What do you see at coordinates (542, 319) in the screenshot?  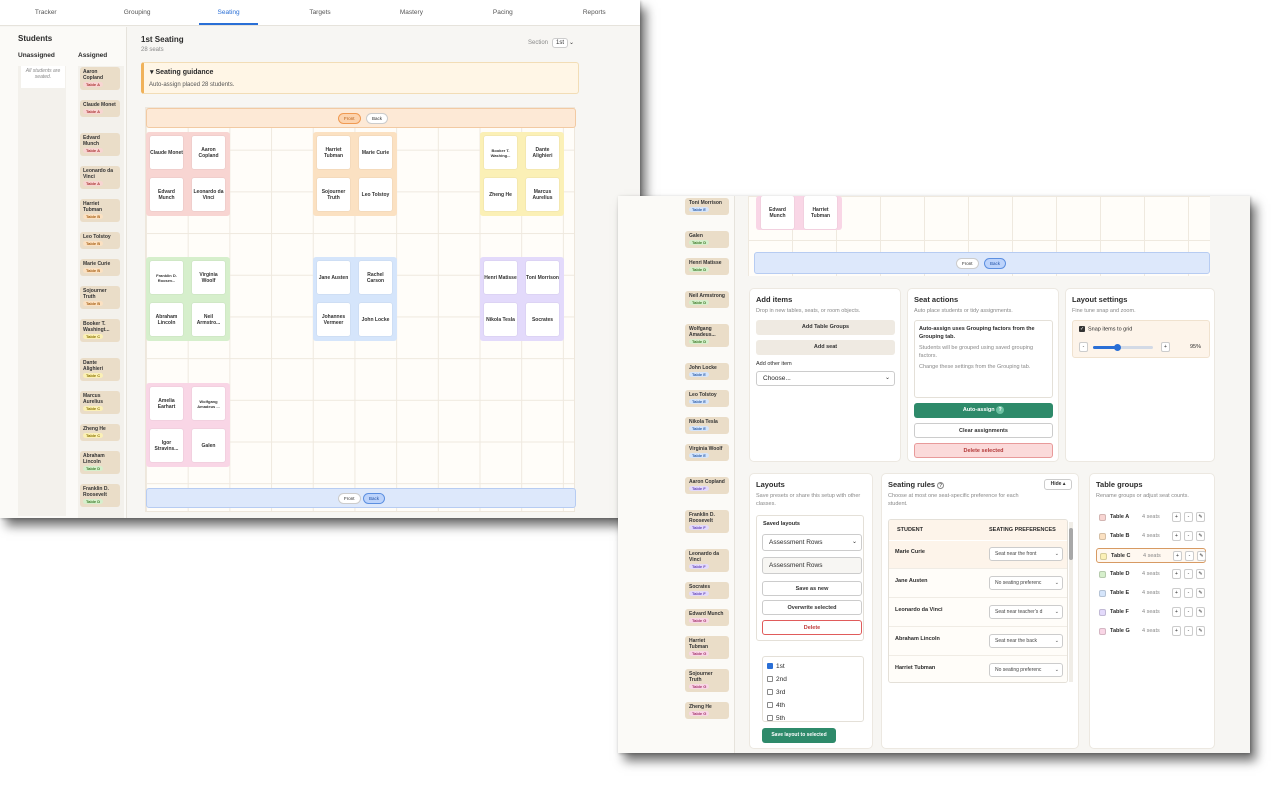 I see `seat: Socrates` at bounding box center [542, 319].